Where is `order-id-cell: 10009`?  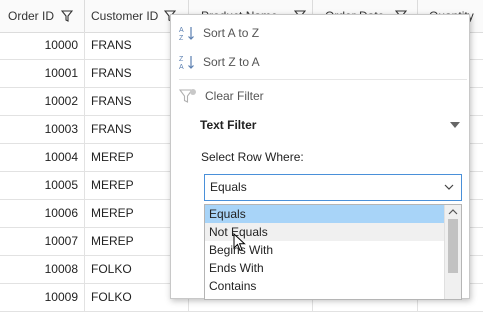
order-id-cell: 10009 is located at coordinates (42, 297).